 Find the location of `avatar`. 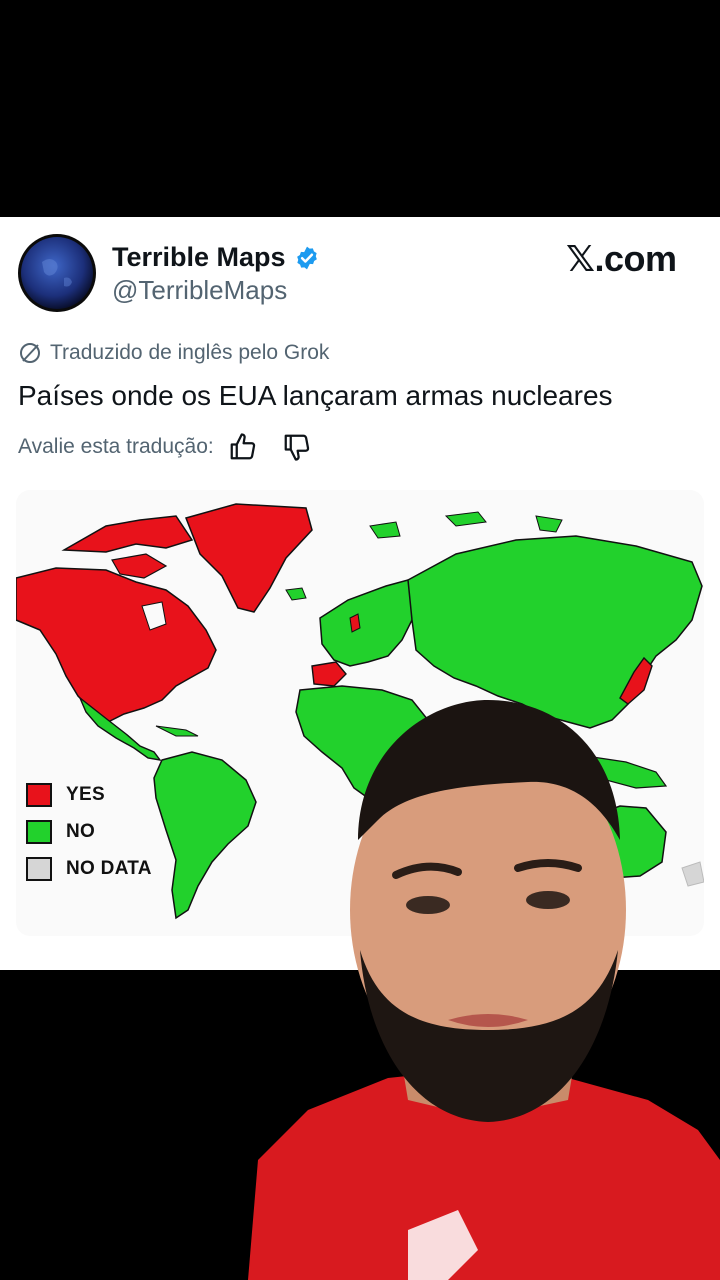

avatar is located at coordinates (57, 273).